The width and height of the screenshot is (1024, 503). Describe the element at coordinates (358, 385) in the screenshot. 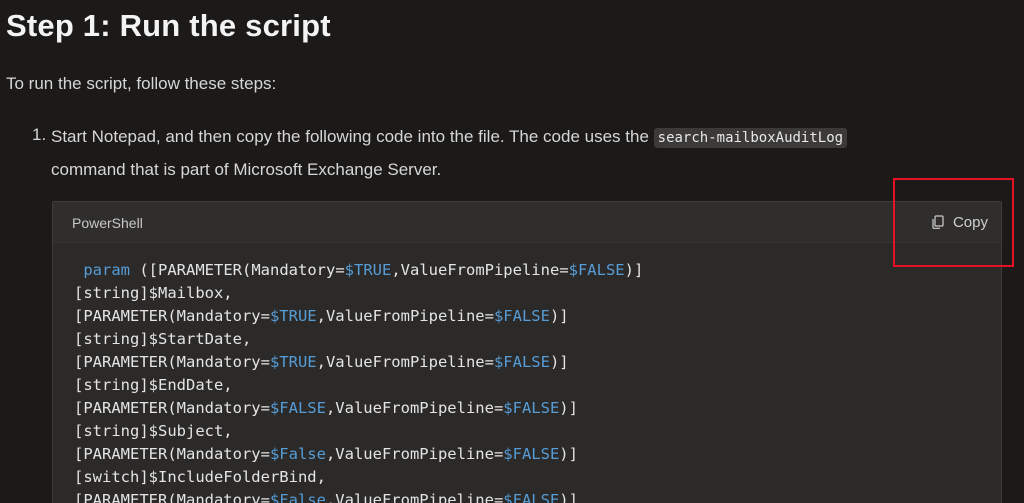

I see `code-line: [string]$EndDate,` at that location.